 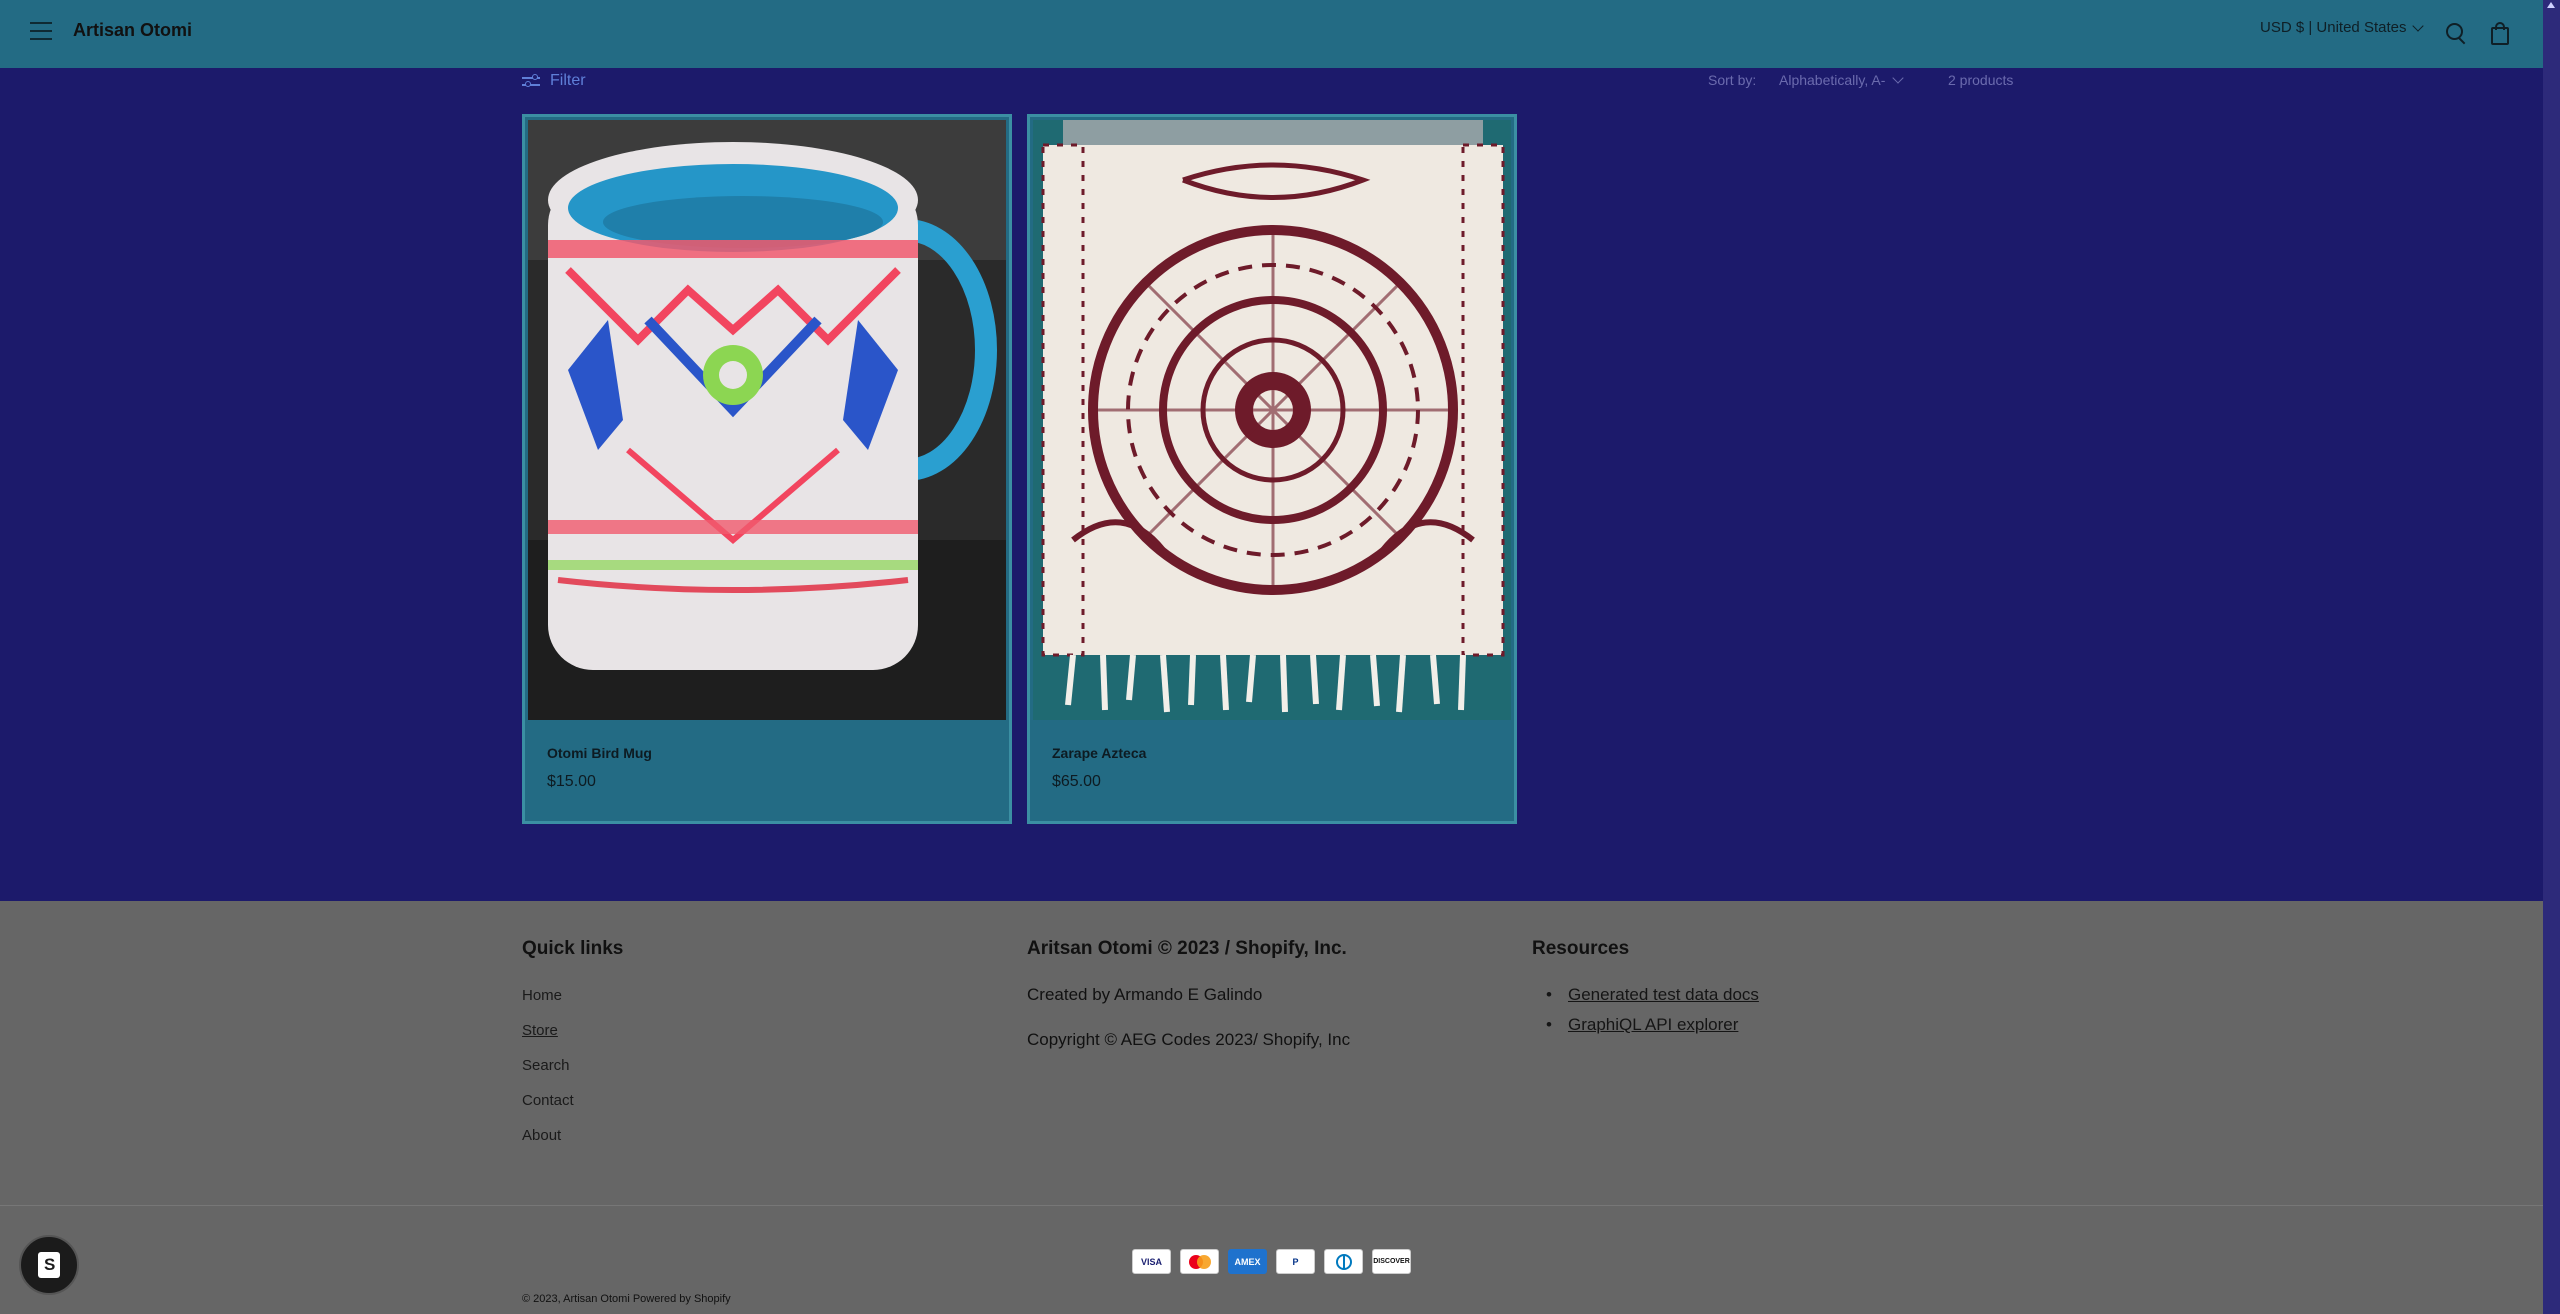 What do you see at coordinates (1271, 1205) in the screenshot?
I see `footer-divider` at bounding box center [1271, 1205].